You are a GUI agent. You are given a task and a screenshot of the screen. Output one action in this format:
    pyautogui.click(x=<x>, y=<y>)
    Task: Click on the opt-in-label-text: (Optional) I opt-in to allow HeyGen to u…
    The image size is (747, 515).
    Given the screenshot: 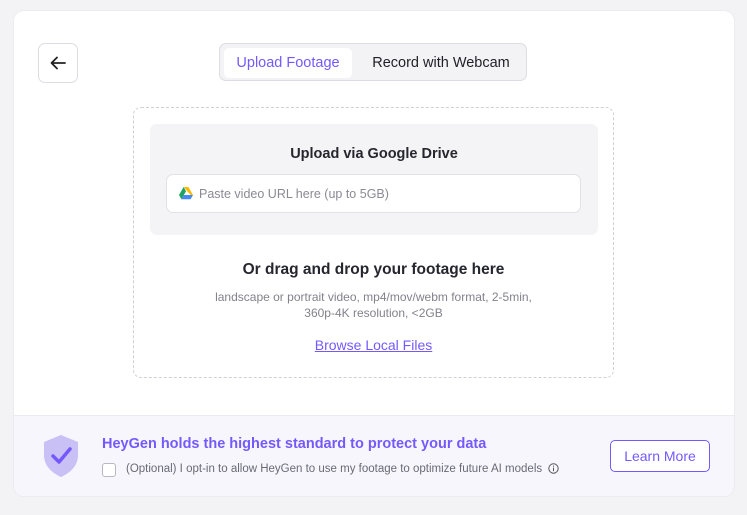 What is the action you would take?
    pyautogui.click(x=334, y=469)
    